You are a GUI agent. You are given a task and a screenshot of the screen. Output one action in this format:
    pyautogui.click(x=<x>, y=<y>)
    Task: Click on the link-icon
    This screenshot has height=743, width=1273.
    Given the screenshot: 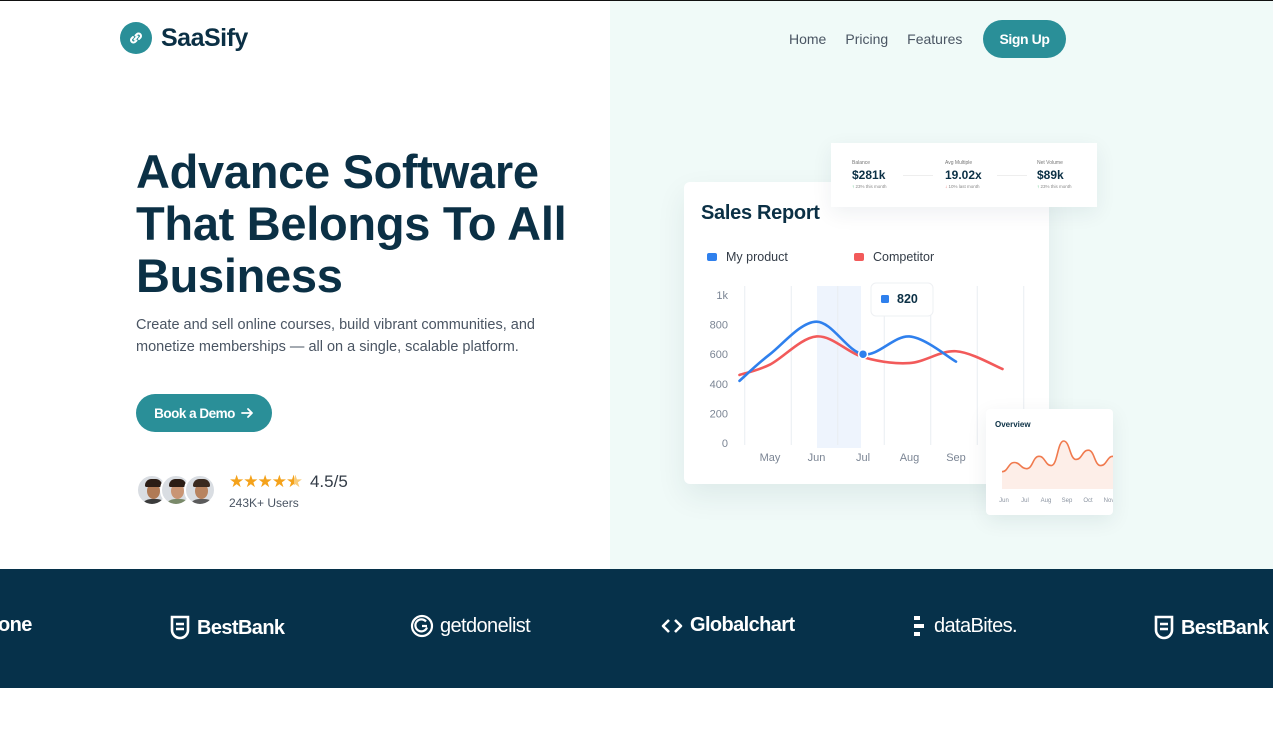 What is the action you would take?
    pyautogui.click(x=136, y=38)
    